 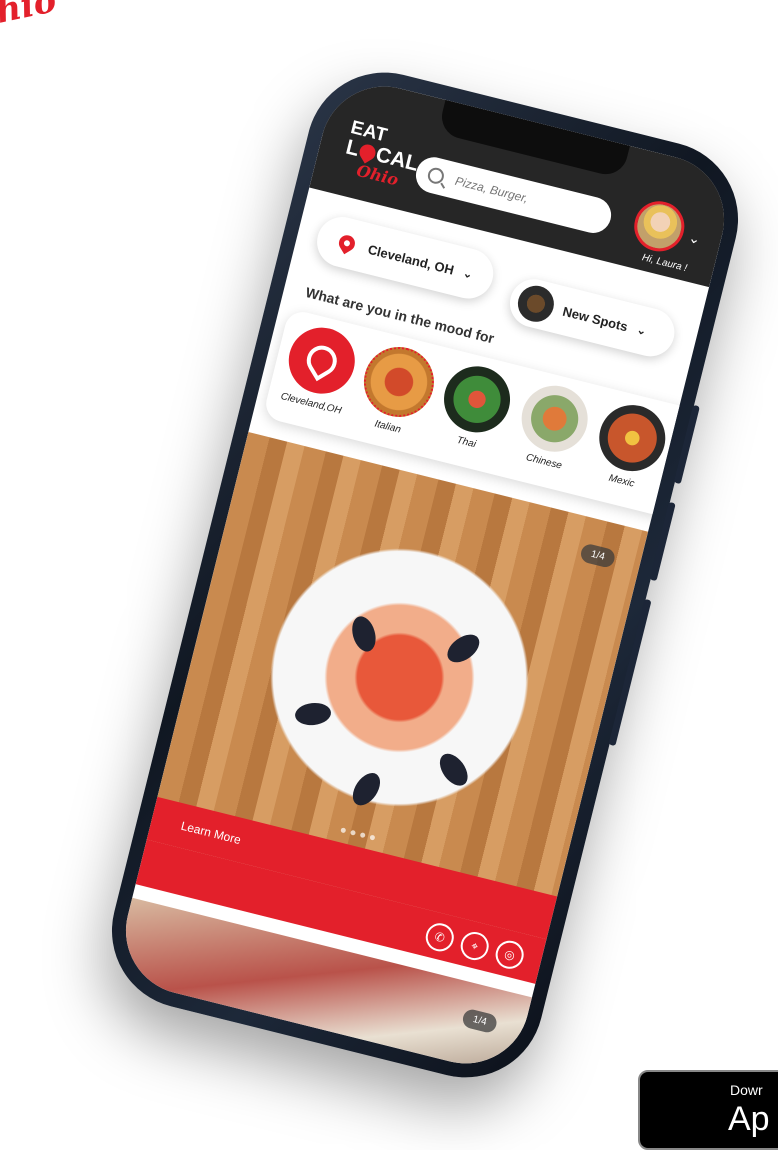 I want to click on category-label: Thai, so click(x=466, y=442).